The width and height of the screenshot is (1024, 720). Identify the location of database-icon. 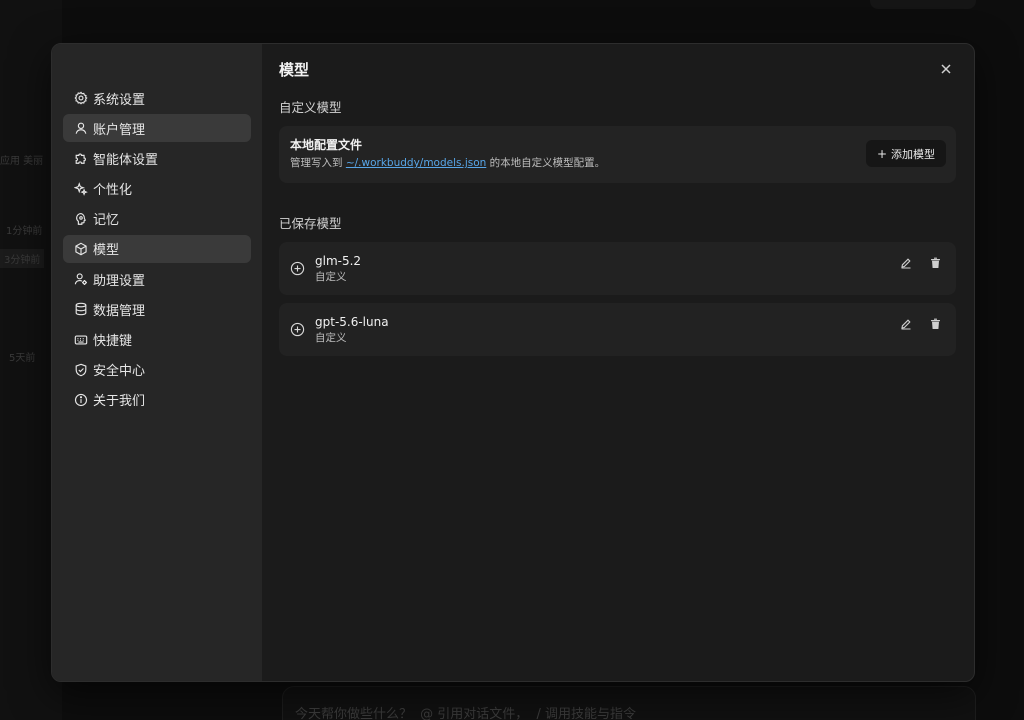
(81, 309).